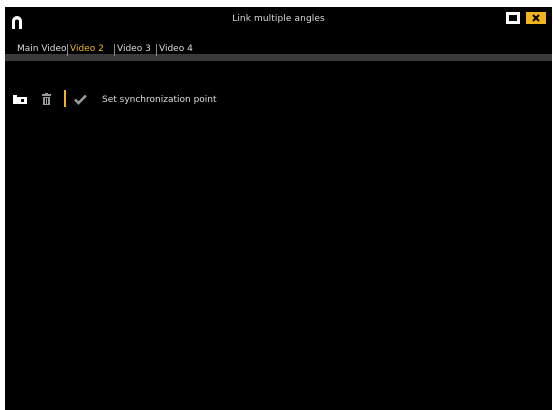  What do you see at coordinates (20, 99) in the screenshot?
I see `camera-icon` at bounding box center [20, 99].